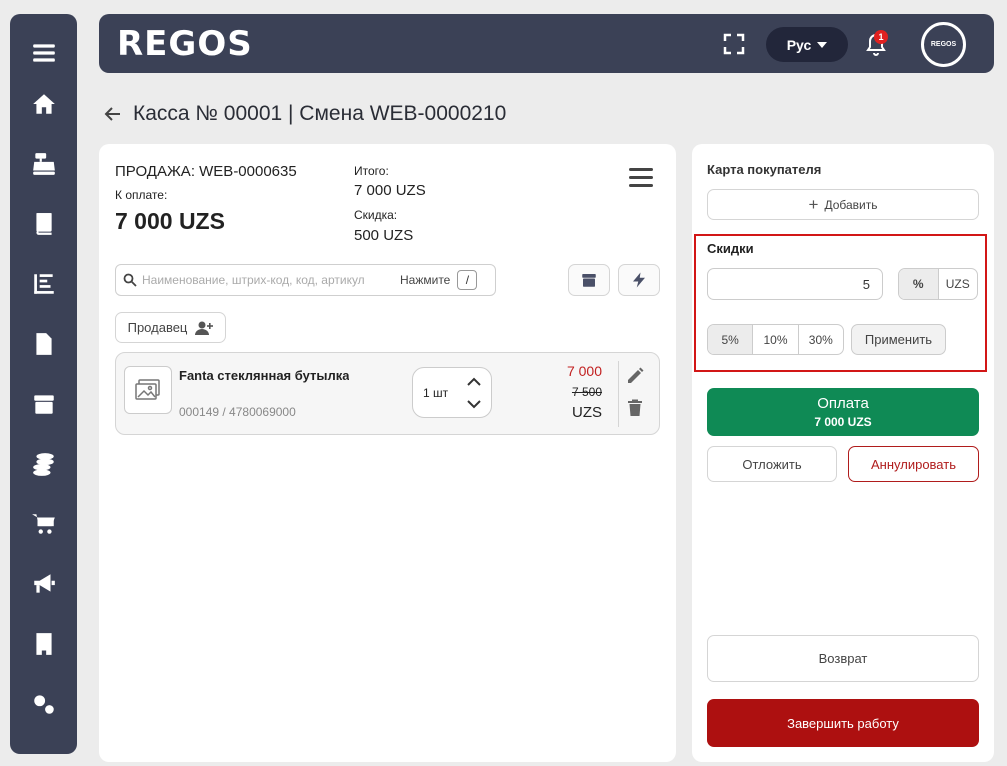  Describe the element at coordinates (546, 43) in the screenshot. I see `top-header: REGOS Рус 1 REGOS` at that location.